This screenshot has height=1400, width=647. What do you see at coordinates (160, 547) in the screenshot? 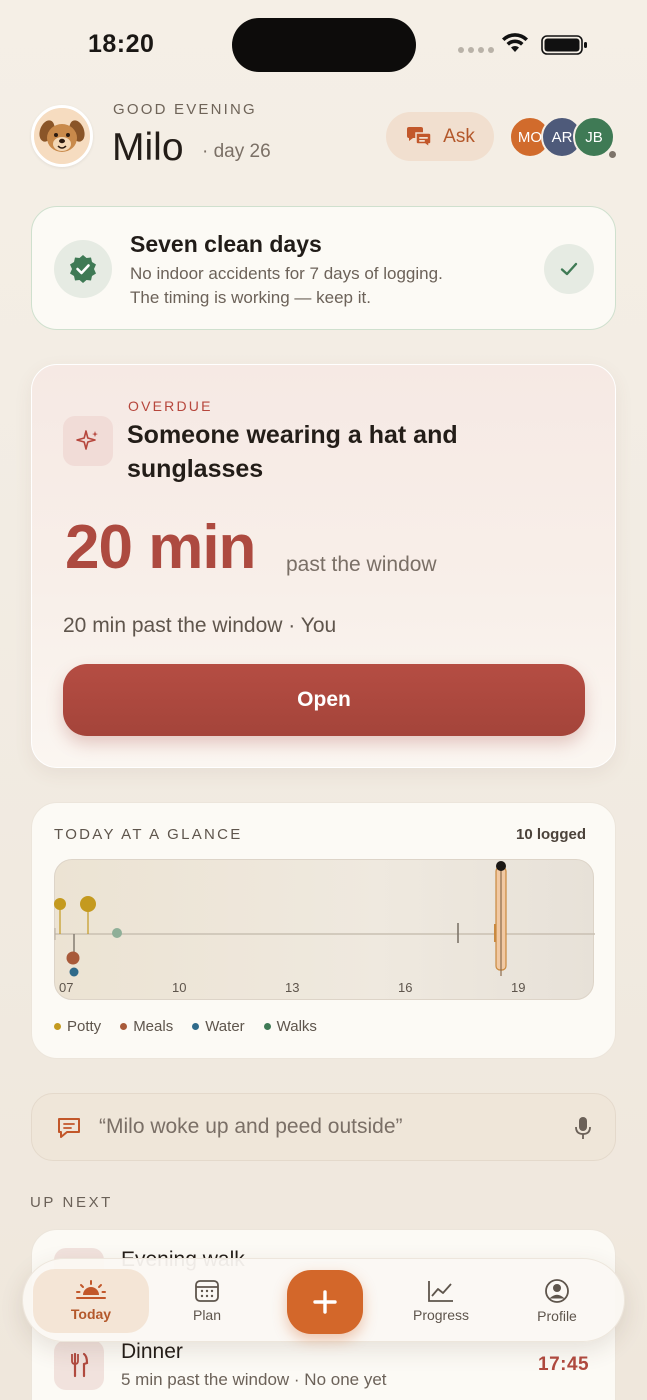
I see `overdue-amount: 20 min` at bounding box center [160, 547].